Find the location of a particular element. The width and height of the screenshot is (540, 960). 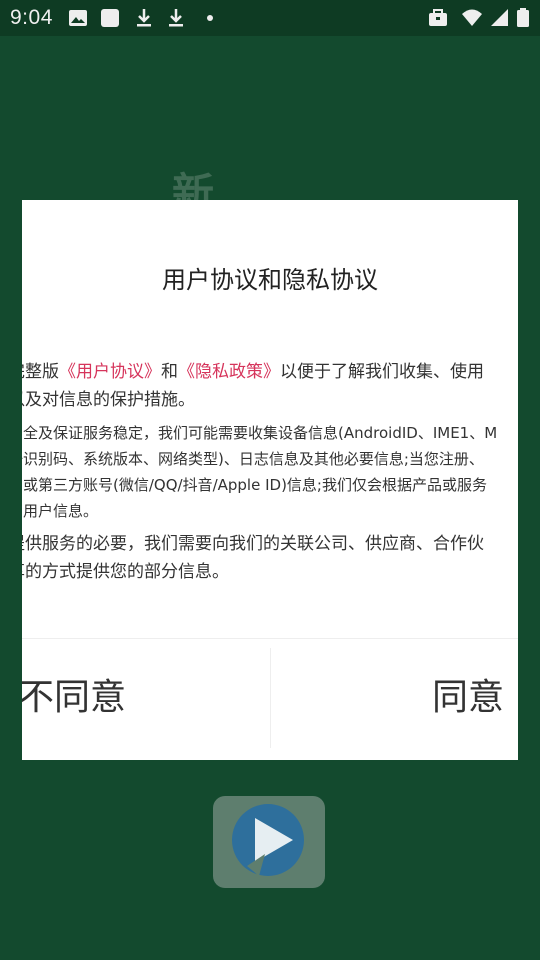

dialog-title: 用户协议和隐私协议 is located at coordinates (270, 280).